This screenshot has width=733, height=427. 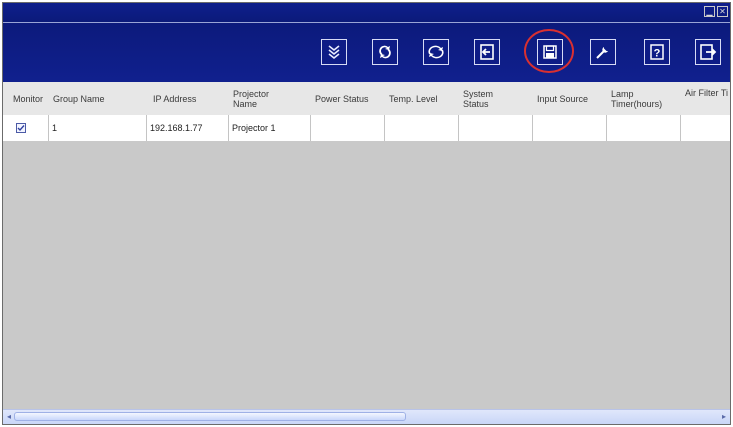 What do you see at coordinates (705, 98) in the screenshot?
I see `column-header-air-filter: Air Filter Ti (hours)` at bounding box center [705, 98].